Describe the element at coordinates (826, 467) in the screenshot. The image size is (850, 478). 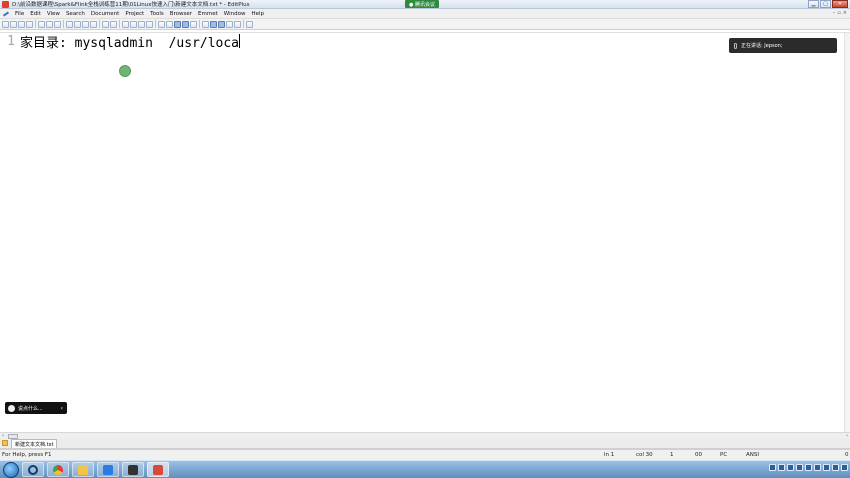
I see `volume-icon` at that location.